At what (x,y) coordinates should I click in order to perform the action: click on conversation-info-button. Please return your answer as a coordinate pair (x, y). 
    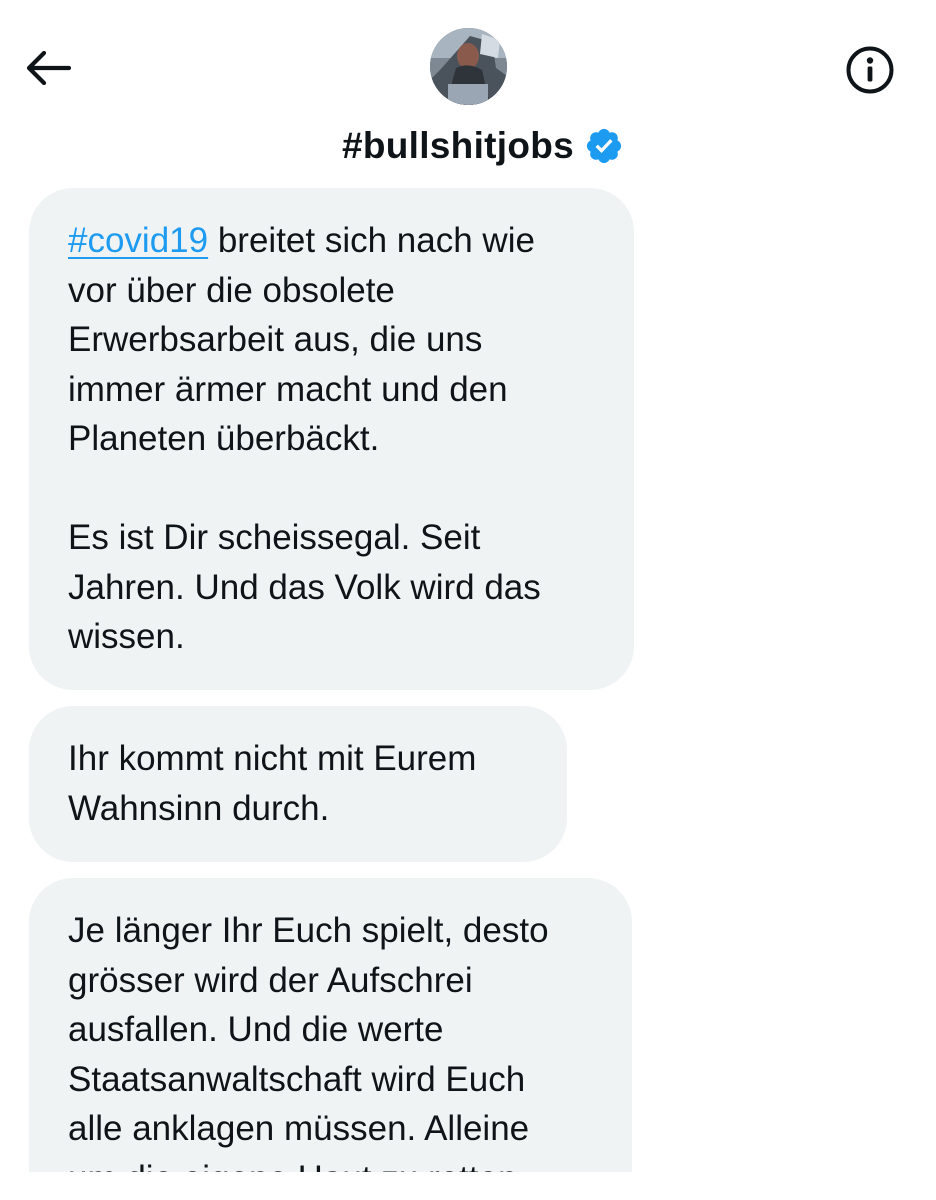
    Looking at the image, I should click on (870, 70).